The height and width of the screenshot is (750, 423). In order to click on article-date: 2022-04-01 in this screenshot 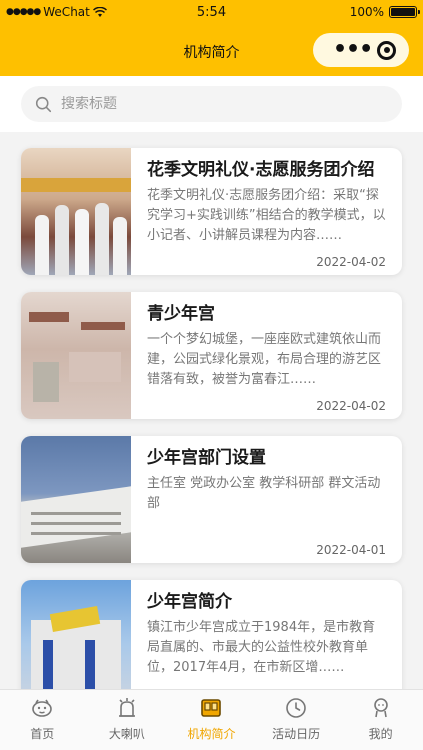, I will do `click(351, 550)`.